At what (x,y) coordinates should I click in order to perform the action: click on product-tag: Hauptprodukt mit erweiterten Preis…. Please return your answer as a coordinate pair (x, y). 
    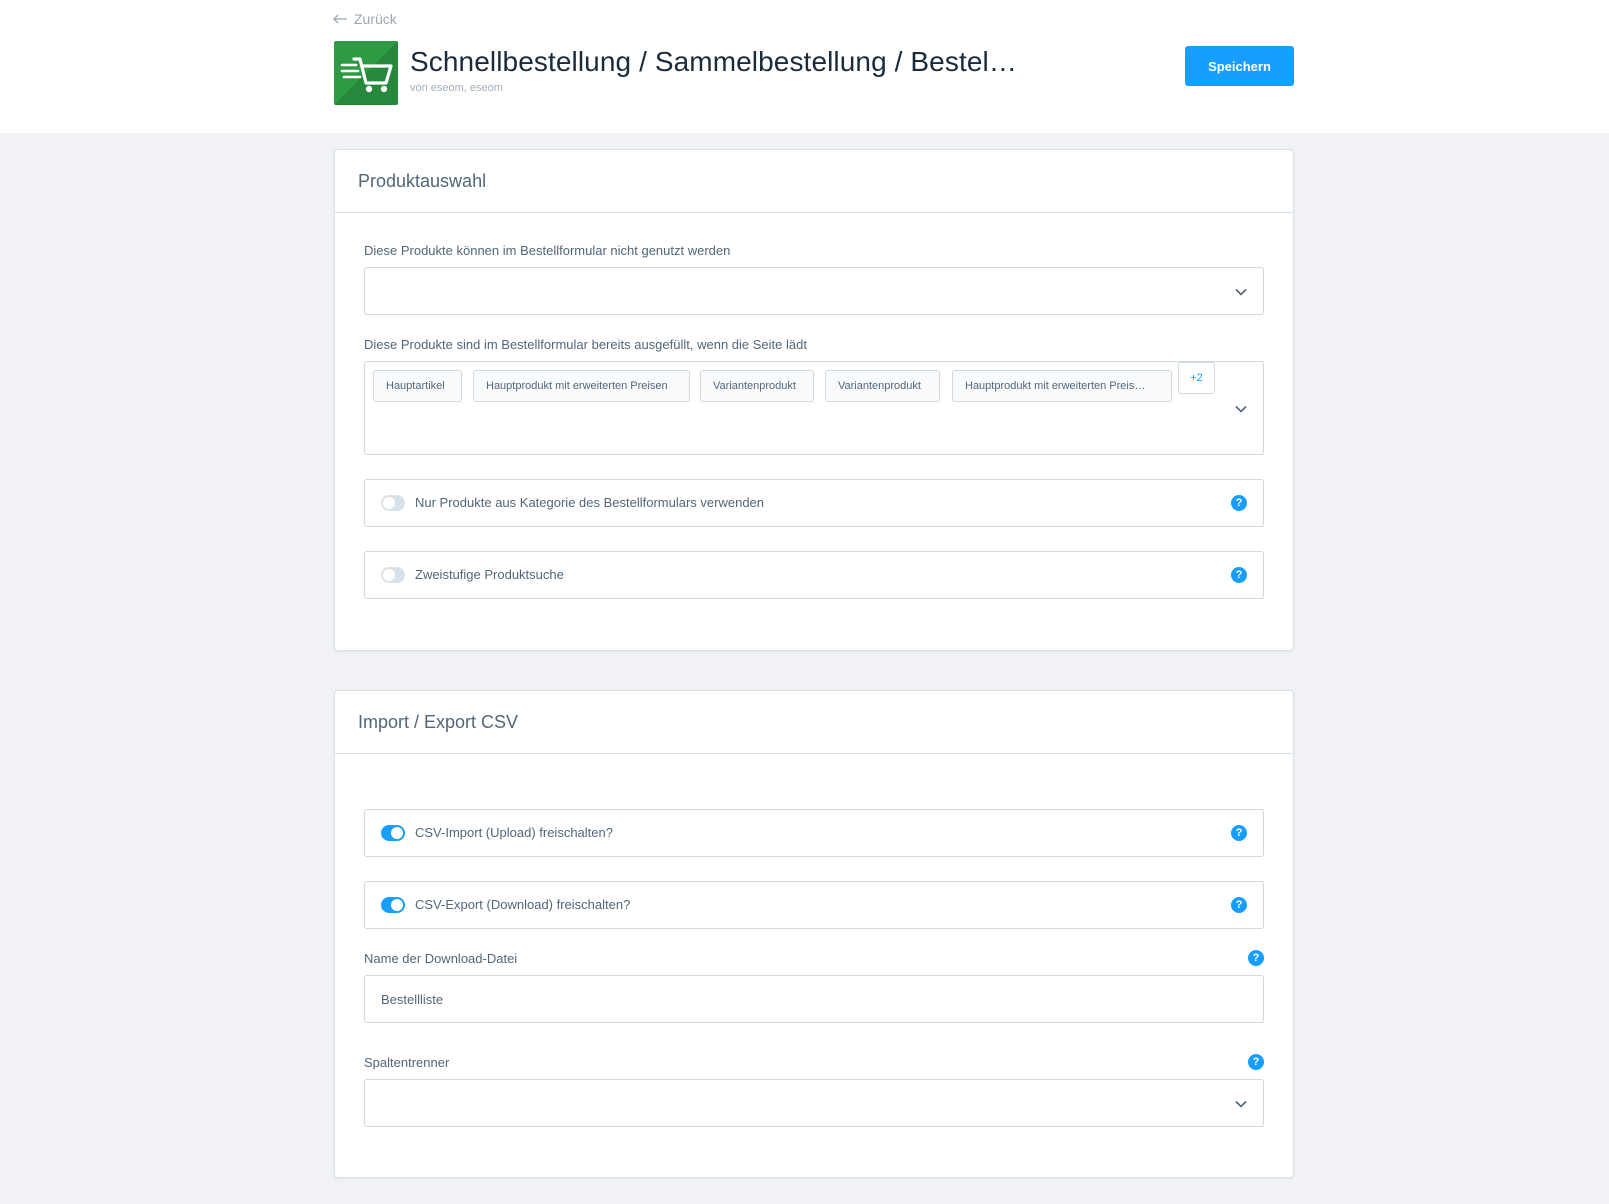
    Looking at the image, I should click on (1062, 386).